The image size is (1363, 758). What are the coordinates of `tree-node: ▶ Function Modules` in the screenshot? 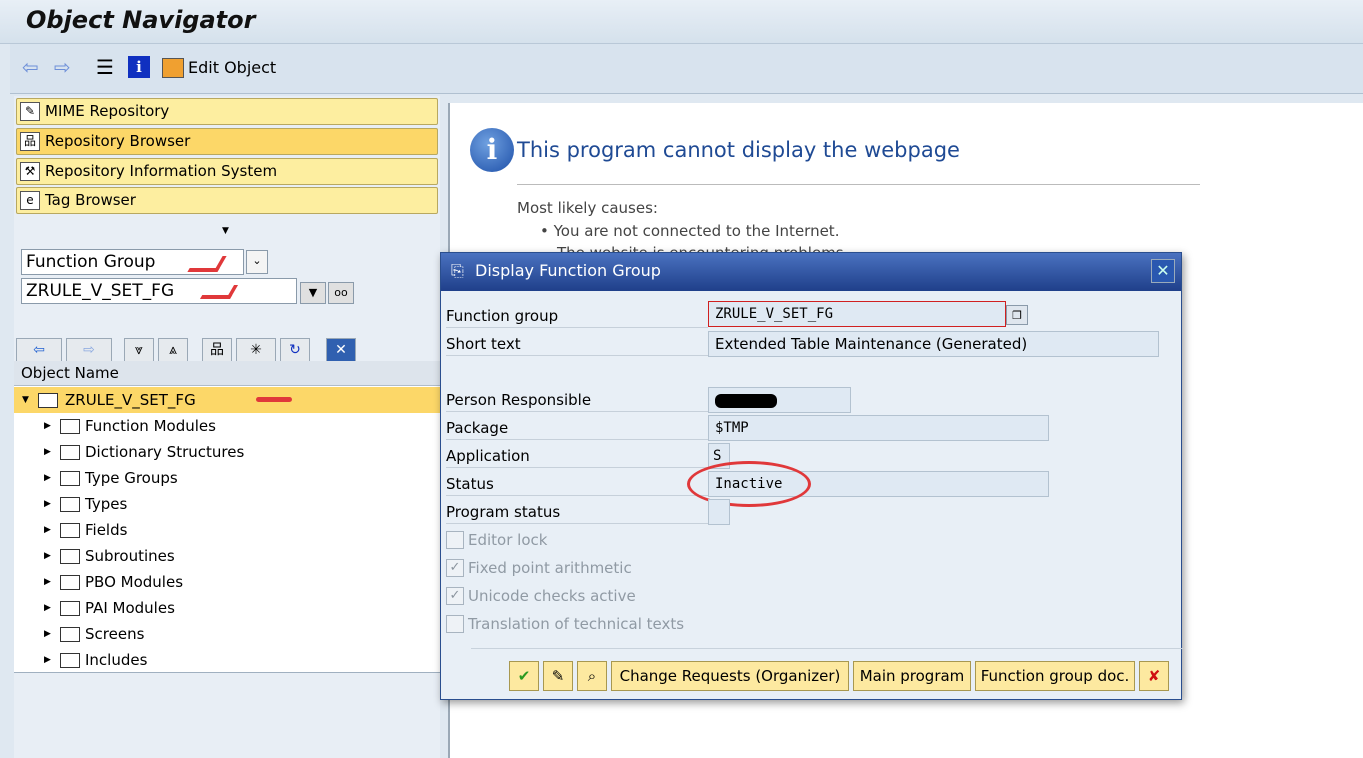 It's located at (227, 426).